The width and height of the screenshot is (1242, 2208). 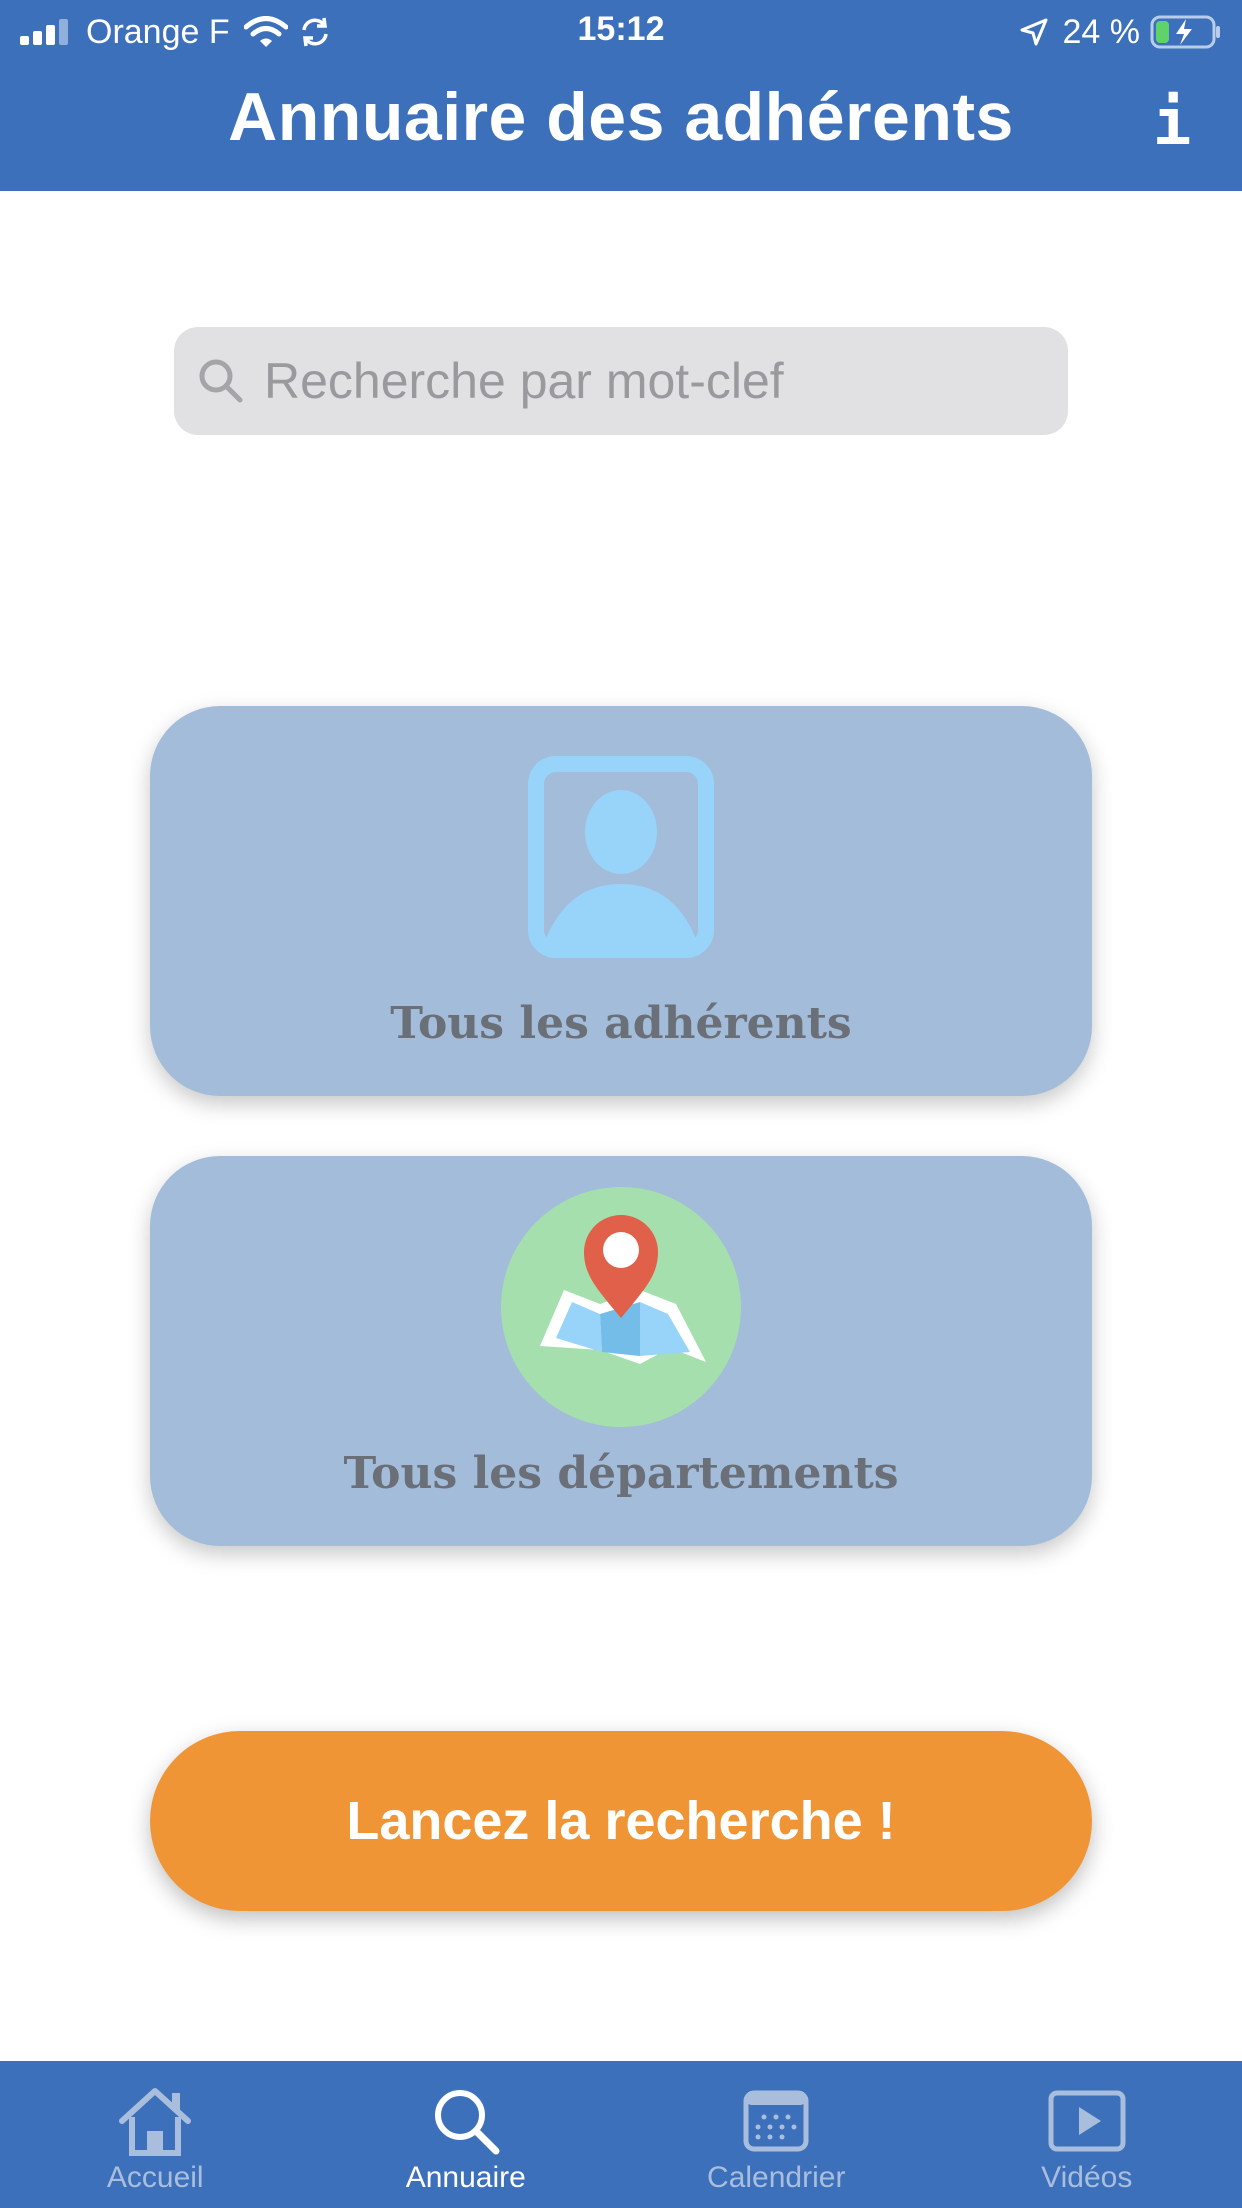 I want to click on tab-videos: Vidéos, so click(x=1087, y=2134).